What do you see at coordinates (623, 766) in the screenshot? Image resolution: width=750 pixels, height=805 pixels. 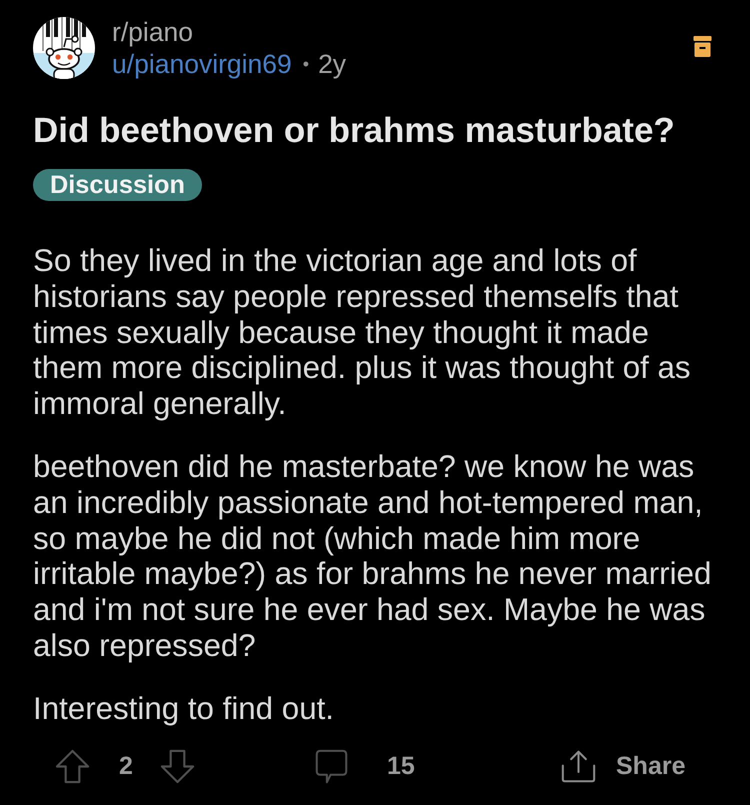 I see `share-button: Share` at bounding box center [623, 766].